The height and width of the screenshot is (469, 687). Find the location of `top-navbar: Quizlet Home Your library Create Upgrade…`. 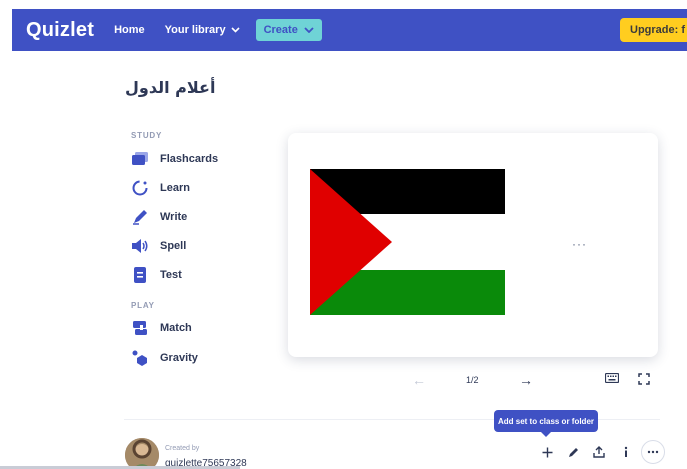

top-navbar: Quizlet Home Your library Create Upgrade… is located at coordinates (349, 30).